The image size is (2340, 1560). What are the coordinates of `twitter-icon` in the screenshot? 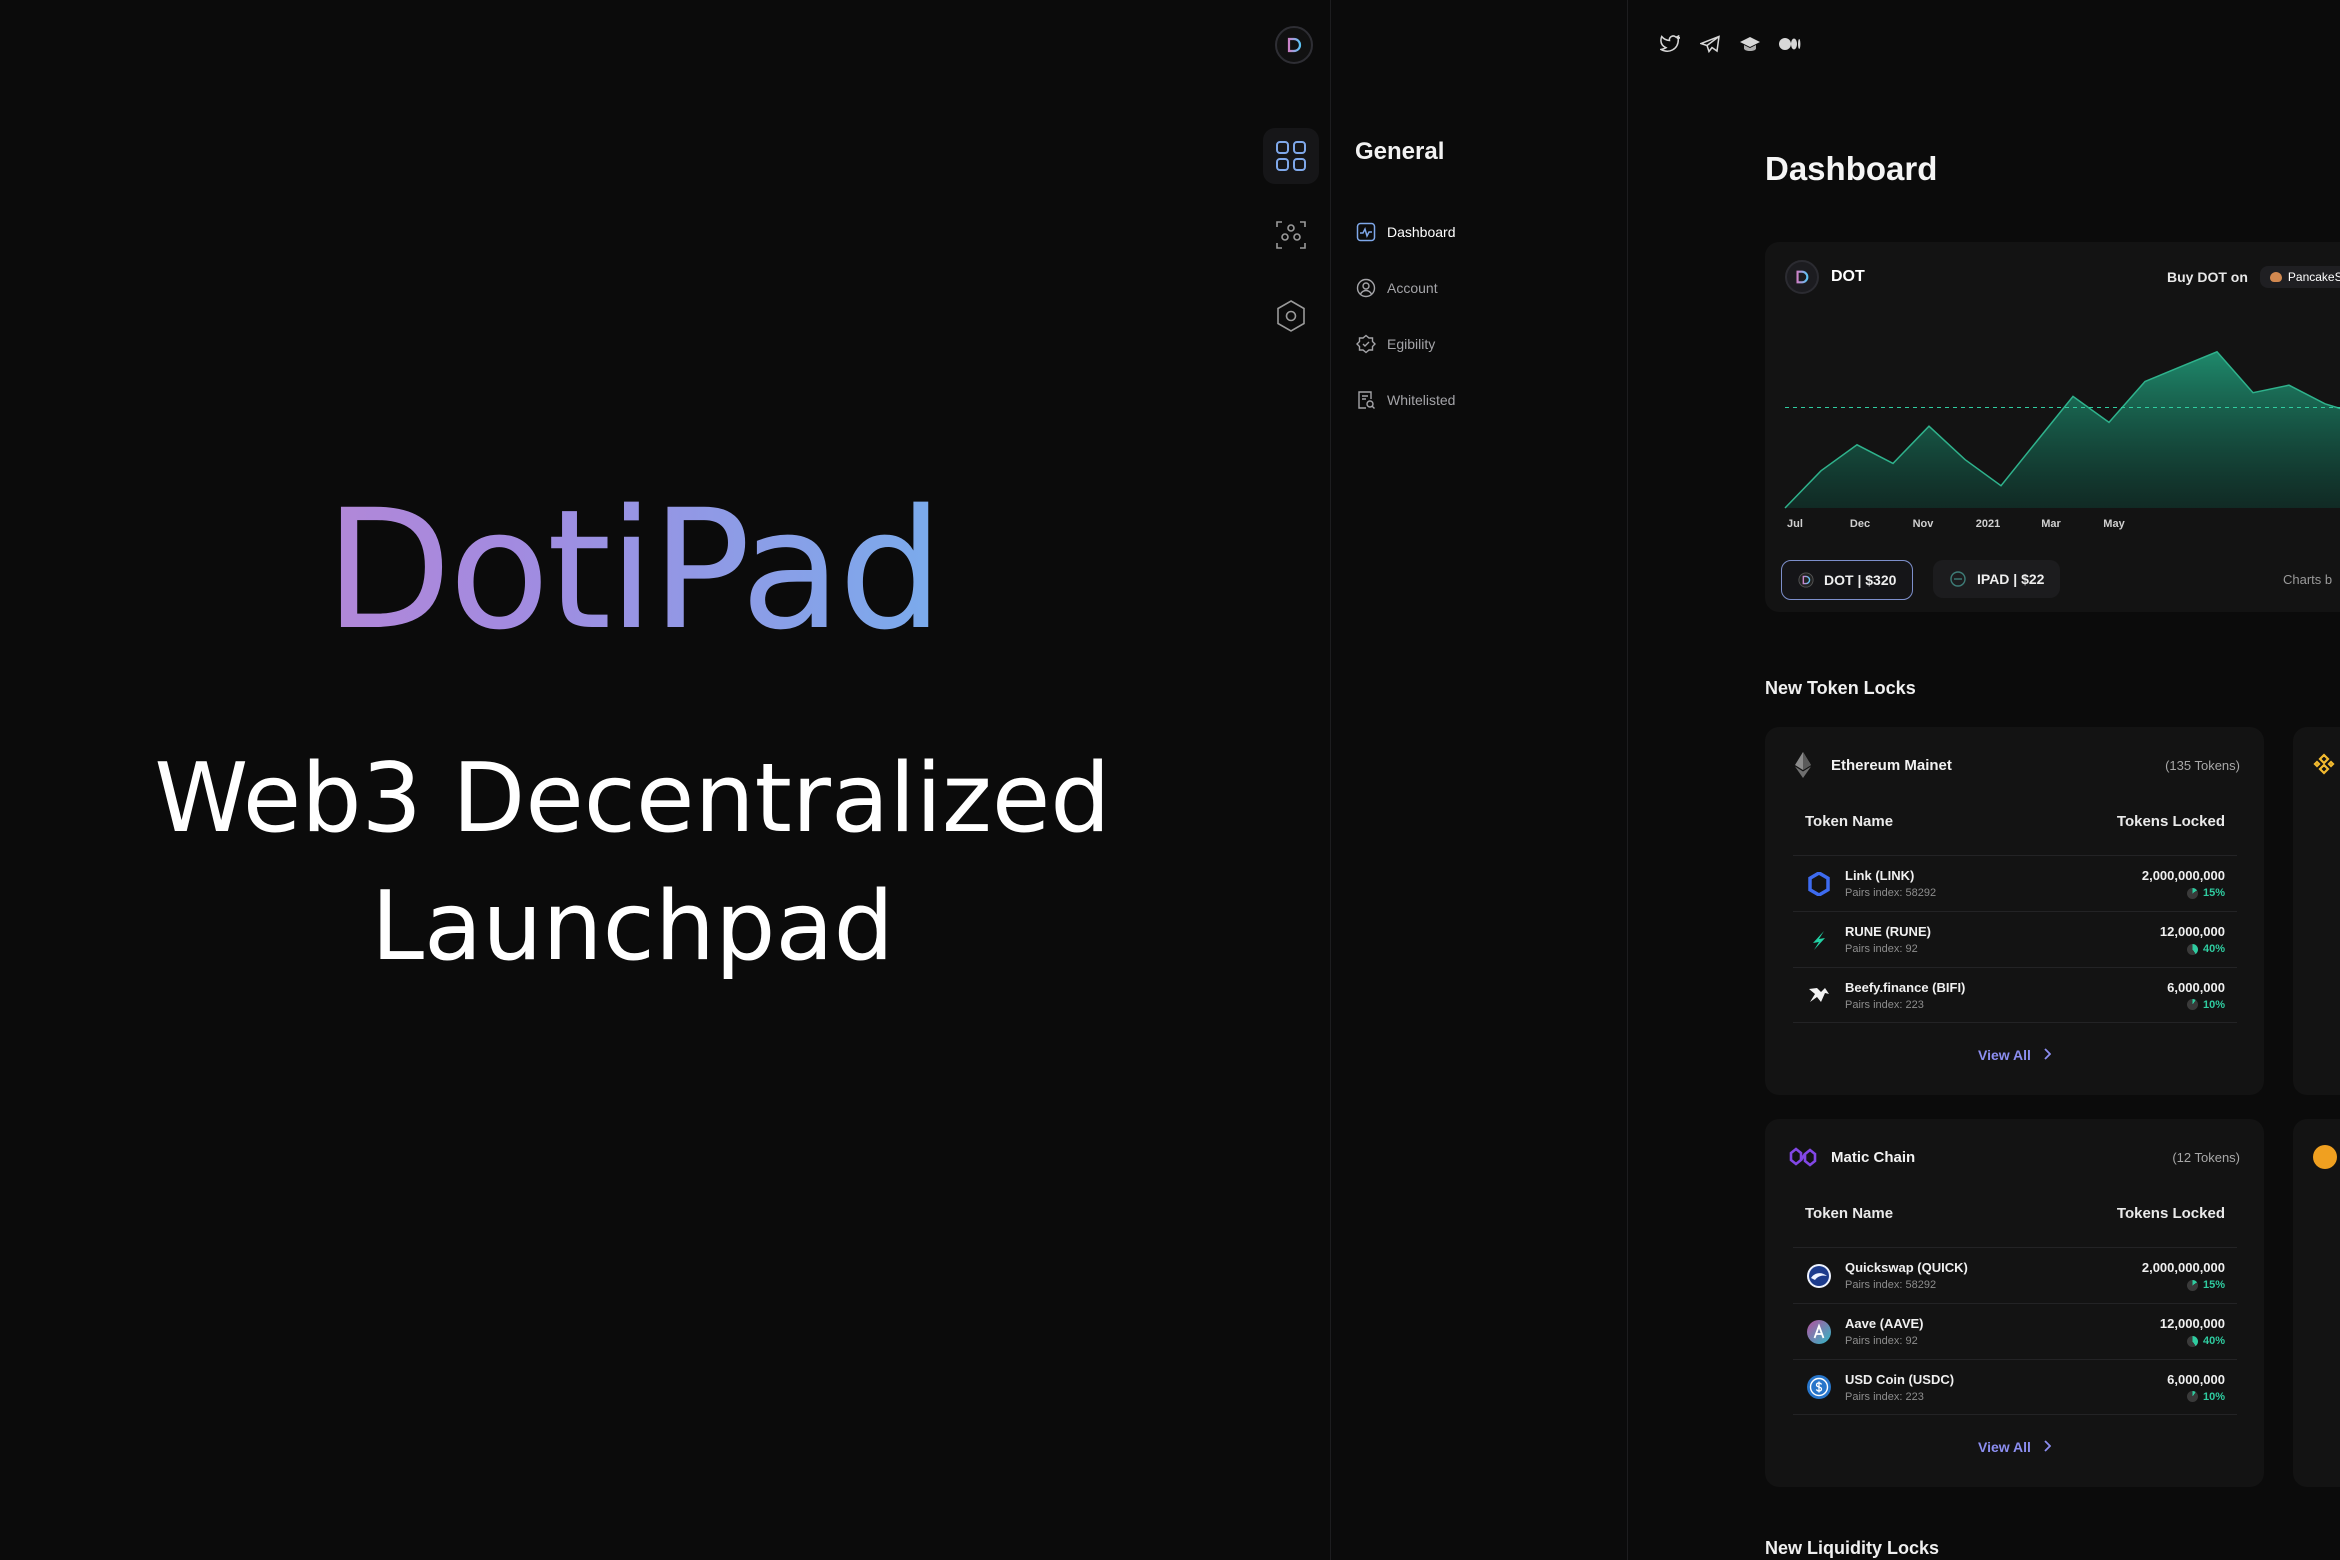 It's located at (1670, 44).